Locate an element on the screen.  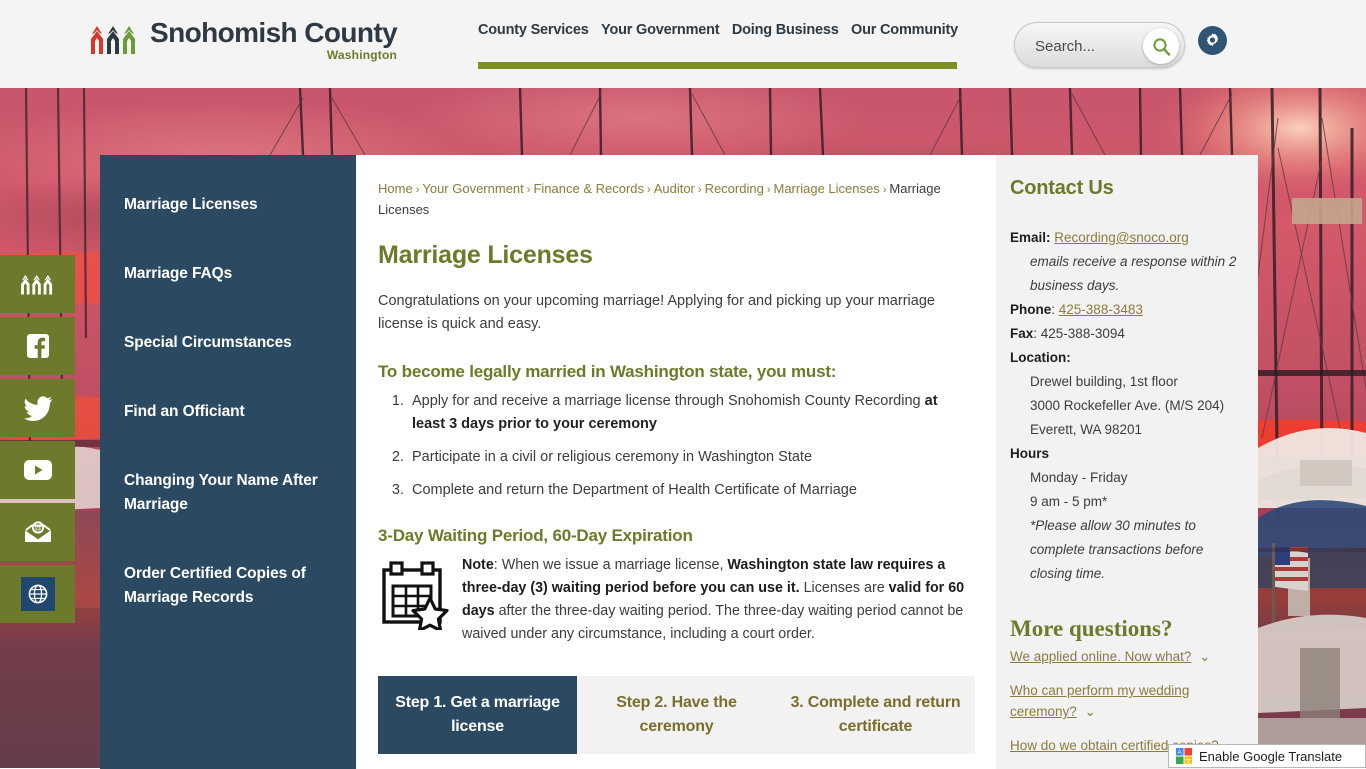
note-p2: Licenses are is located at coordinates (844, 588).